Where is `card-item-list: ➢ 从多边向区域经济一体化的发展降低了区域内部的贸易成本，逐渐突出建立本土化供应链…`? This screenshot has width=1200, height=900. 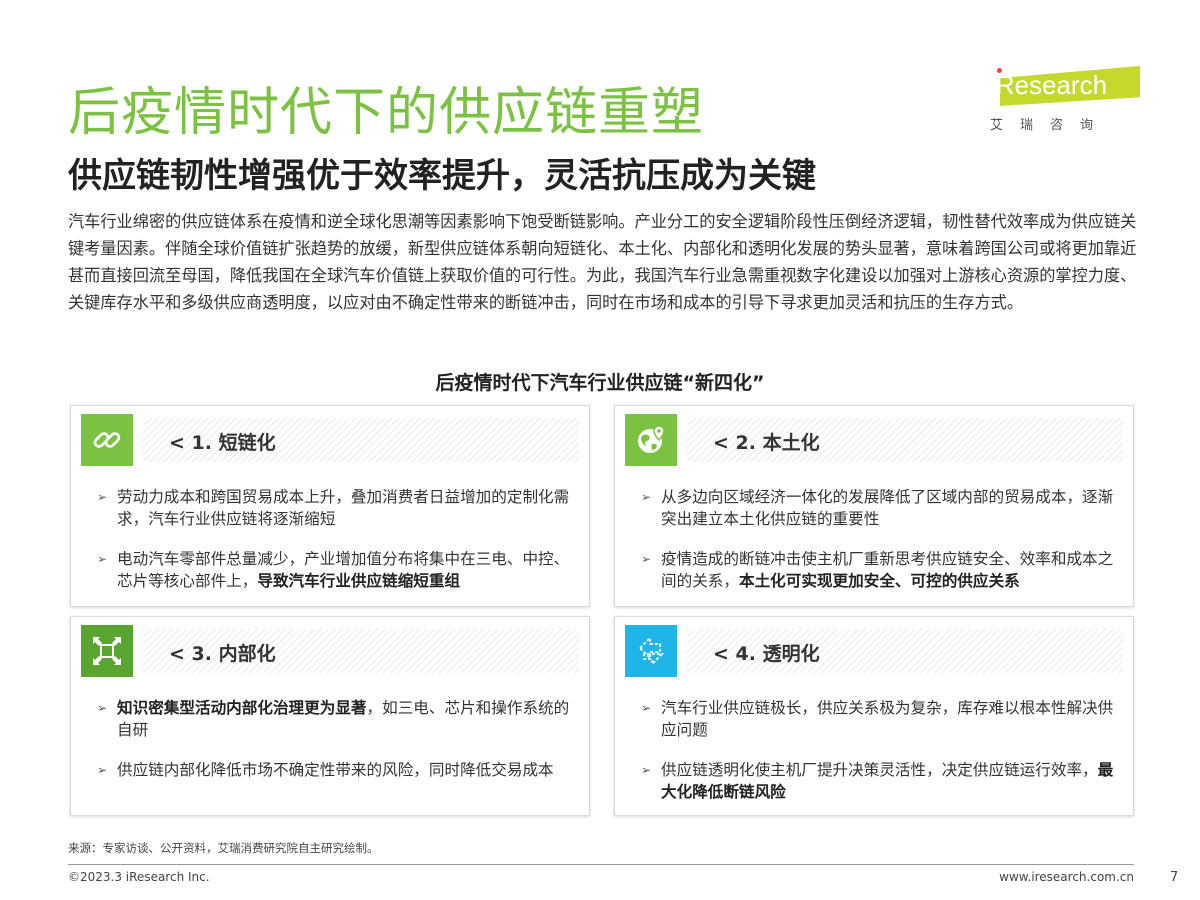 card-item-list: ➢ 从多边向区域经济一体化的发展降低了区域内部的贸易成本，逐渐突出建立本土化供应链… is located at coordinates (879, 548).